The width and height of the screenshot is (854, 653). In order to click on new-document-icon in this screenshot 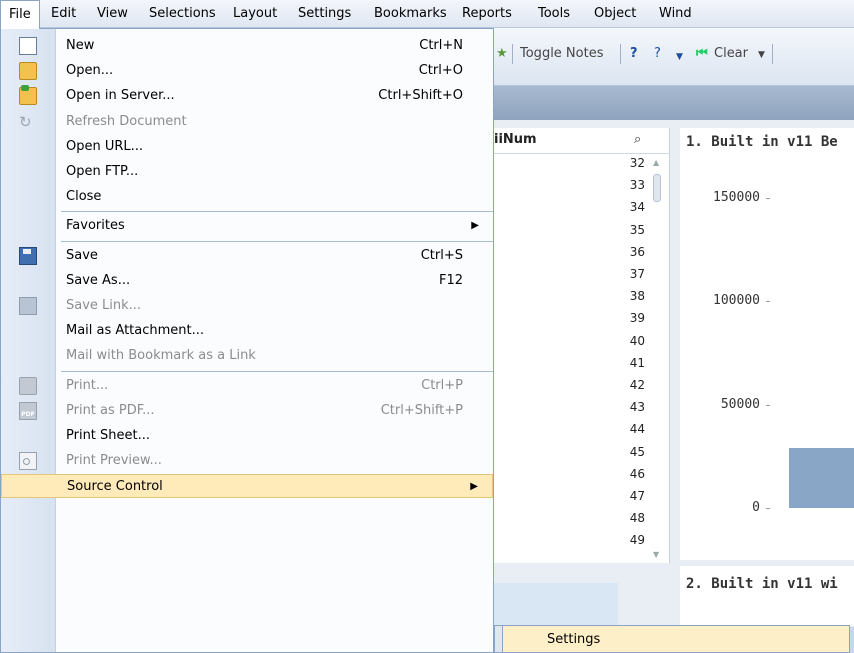, I will do `click(28, 46)`.